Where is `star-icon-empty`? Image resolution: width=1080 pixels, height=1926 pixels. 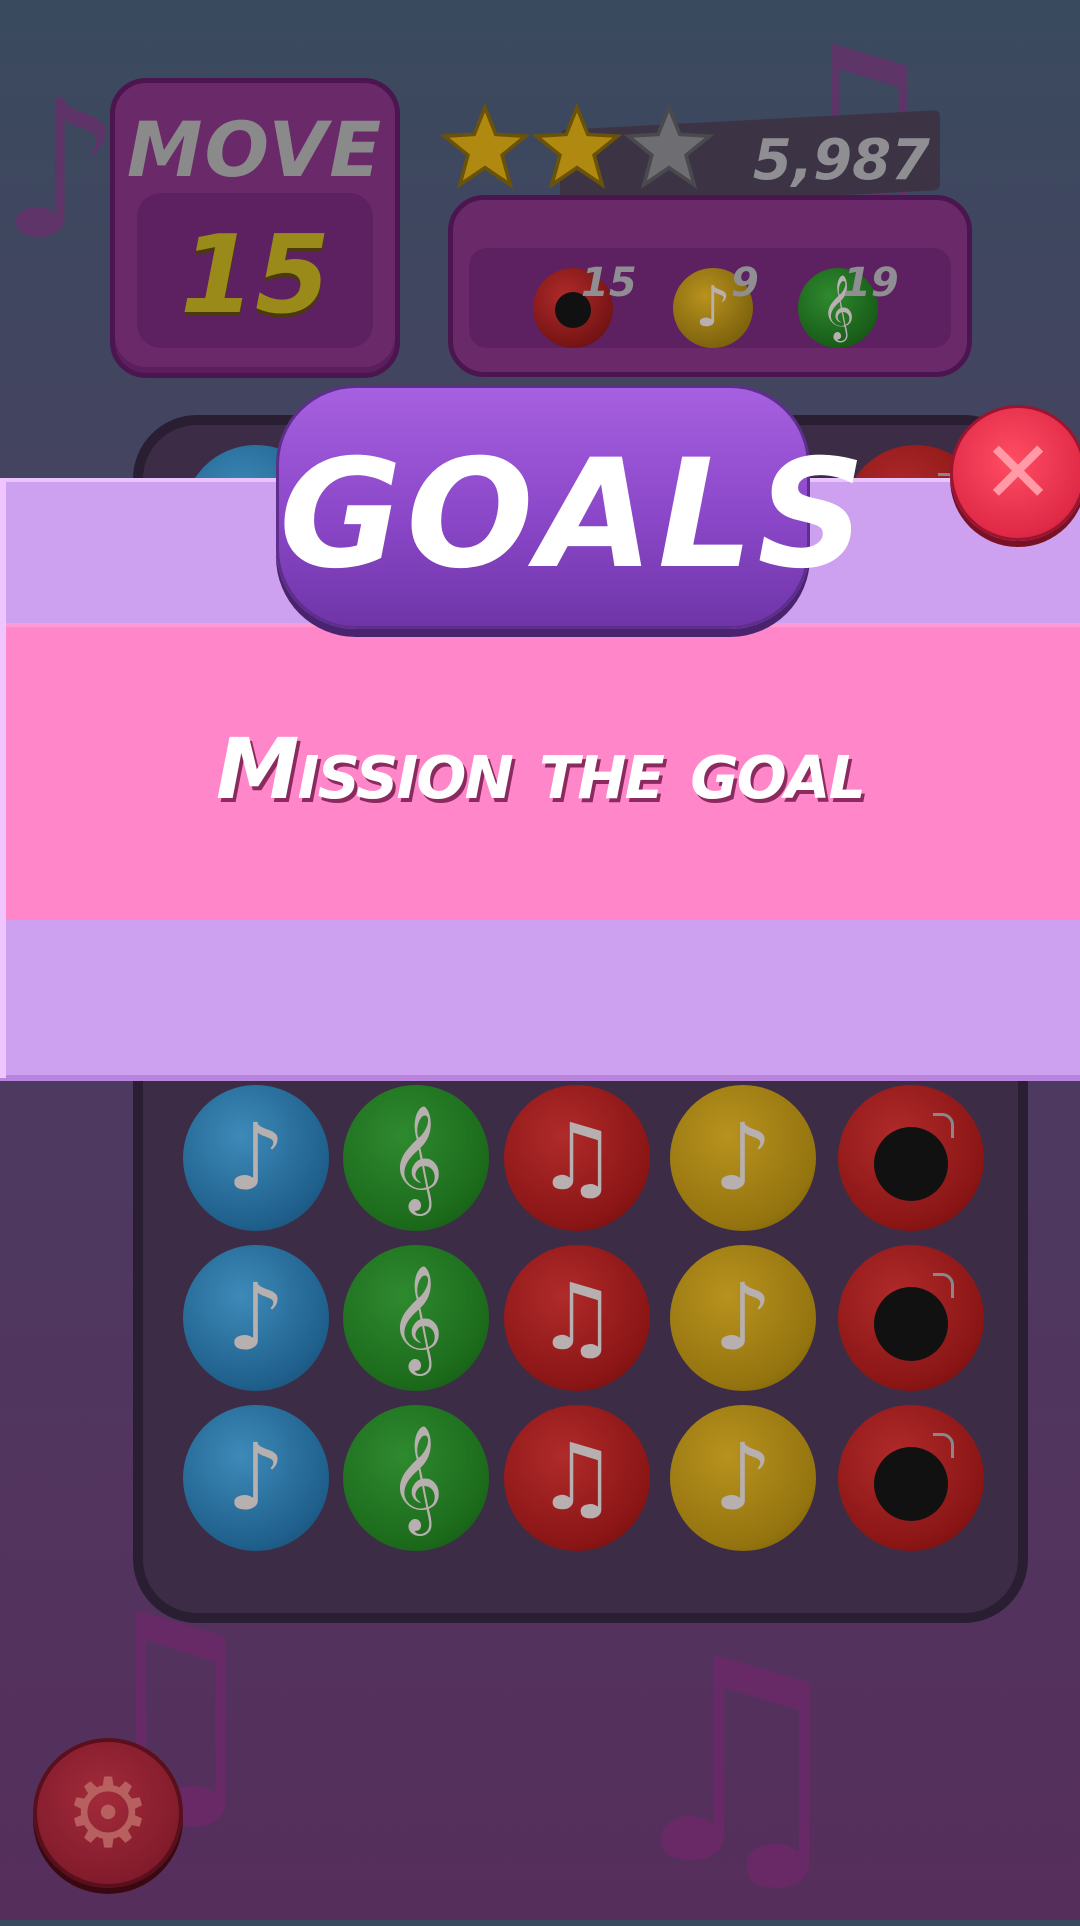 star-icon-empty is located at coordinates (669, 146).